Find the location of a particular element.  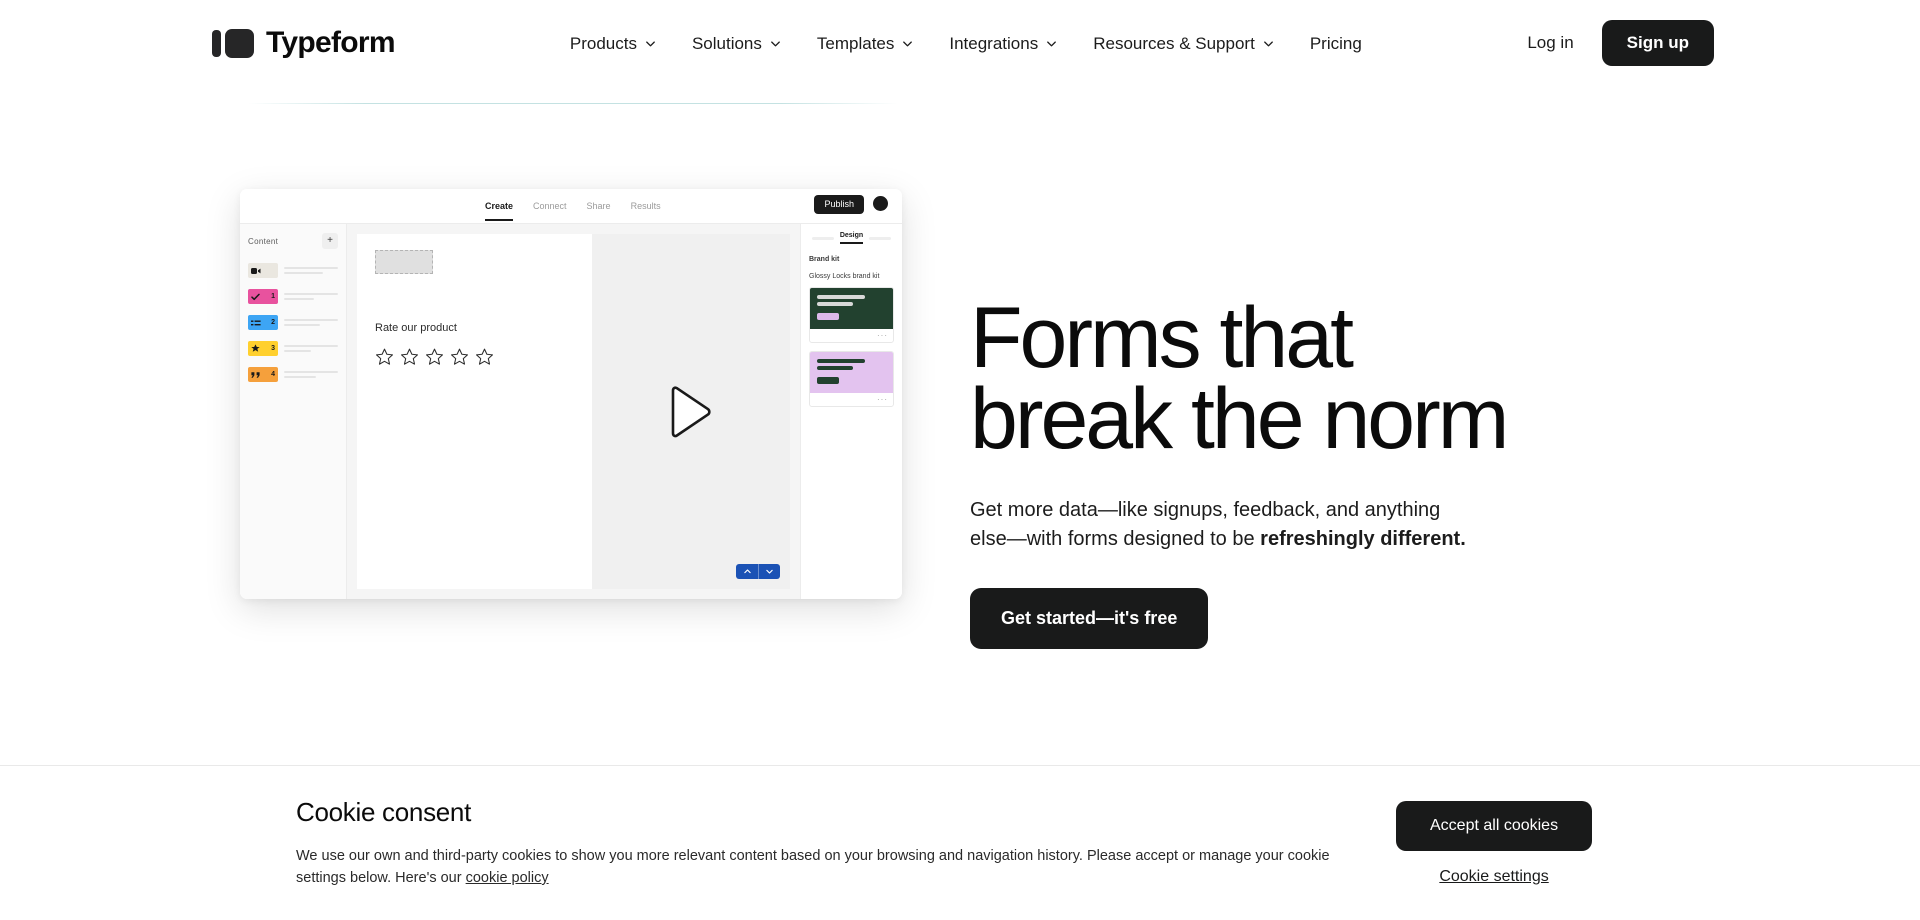

nav-item-pricing: Pricing is located at coordinates (1336, 43).